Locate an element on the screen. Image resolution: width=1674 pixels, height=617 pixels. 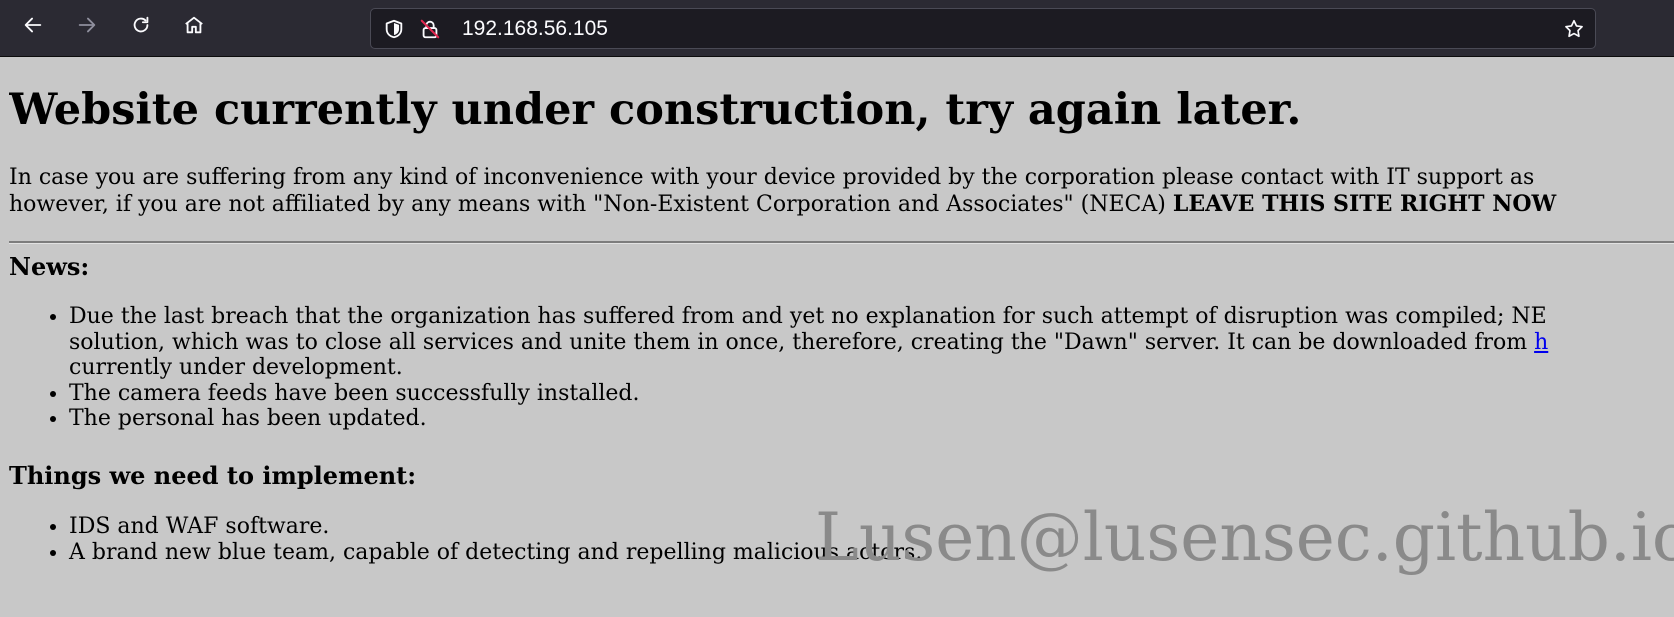
reload-icon is located at coordinates (141, 27).